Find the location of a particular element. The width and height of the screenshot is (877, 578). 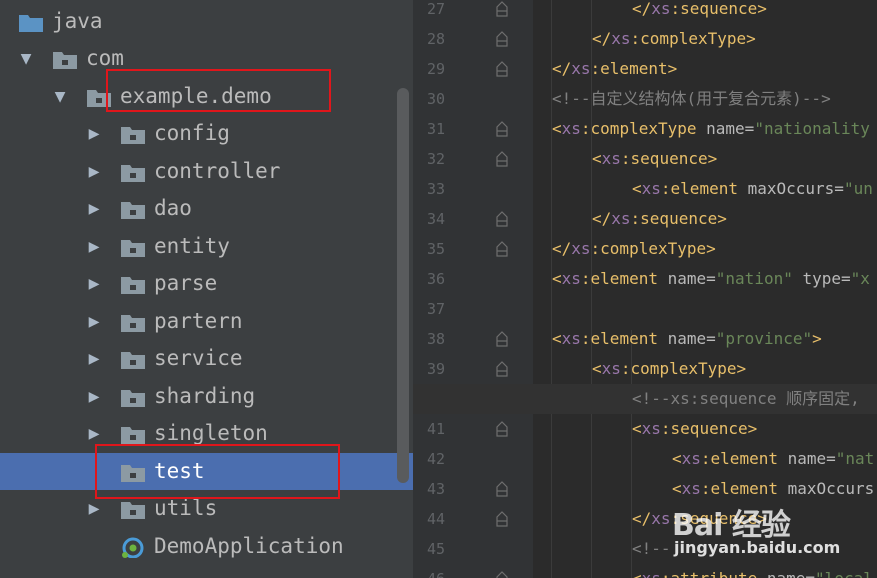

code-token: :attribute is located at coordinates (714, 573).